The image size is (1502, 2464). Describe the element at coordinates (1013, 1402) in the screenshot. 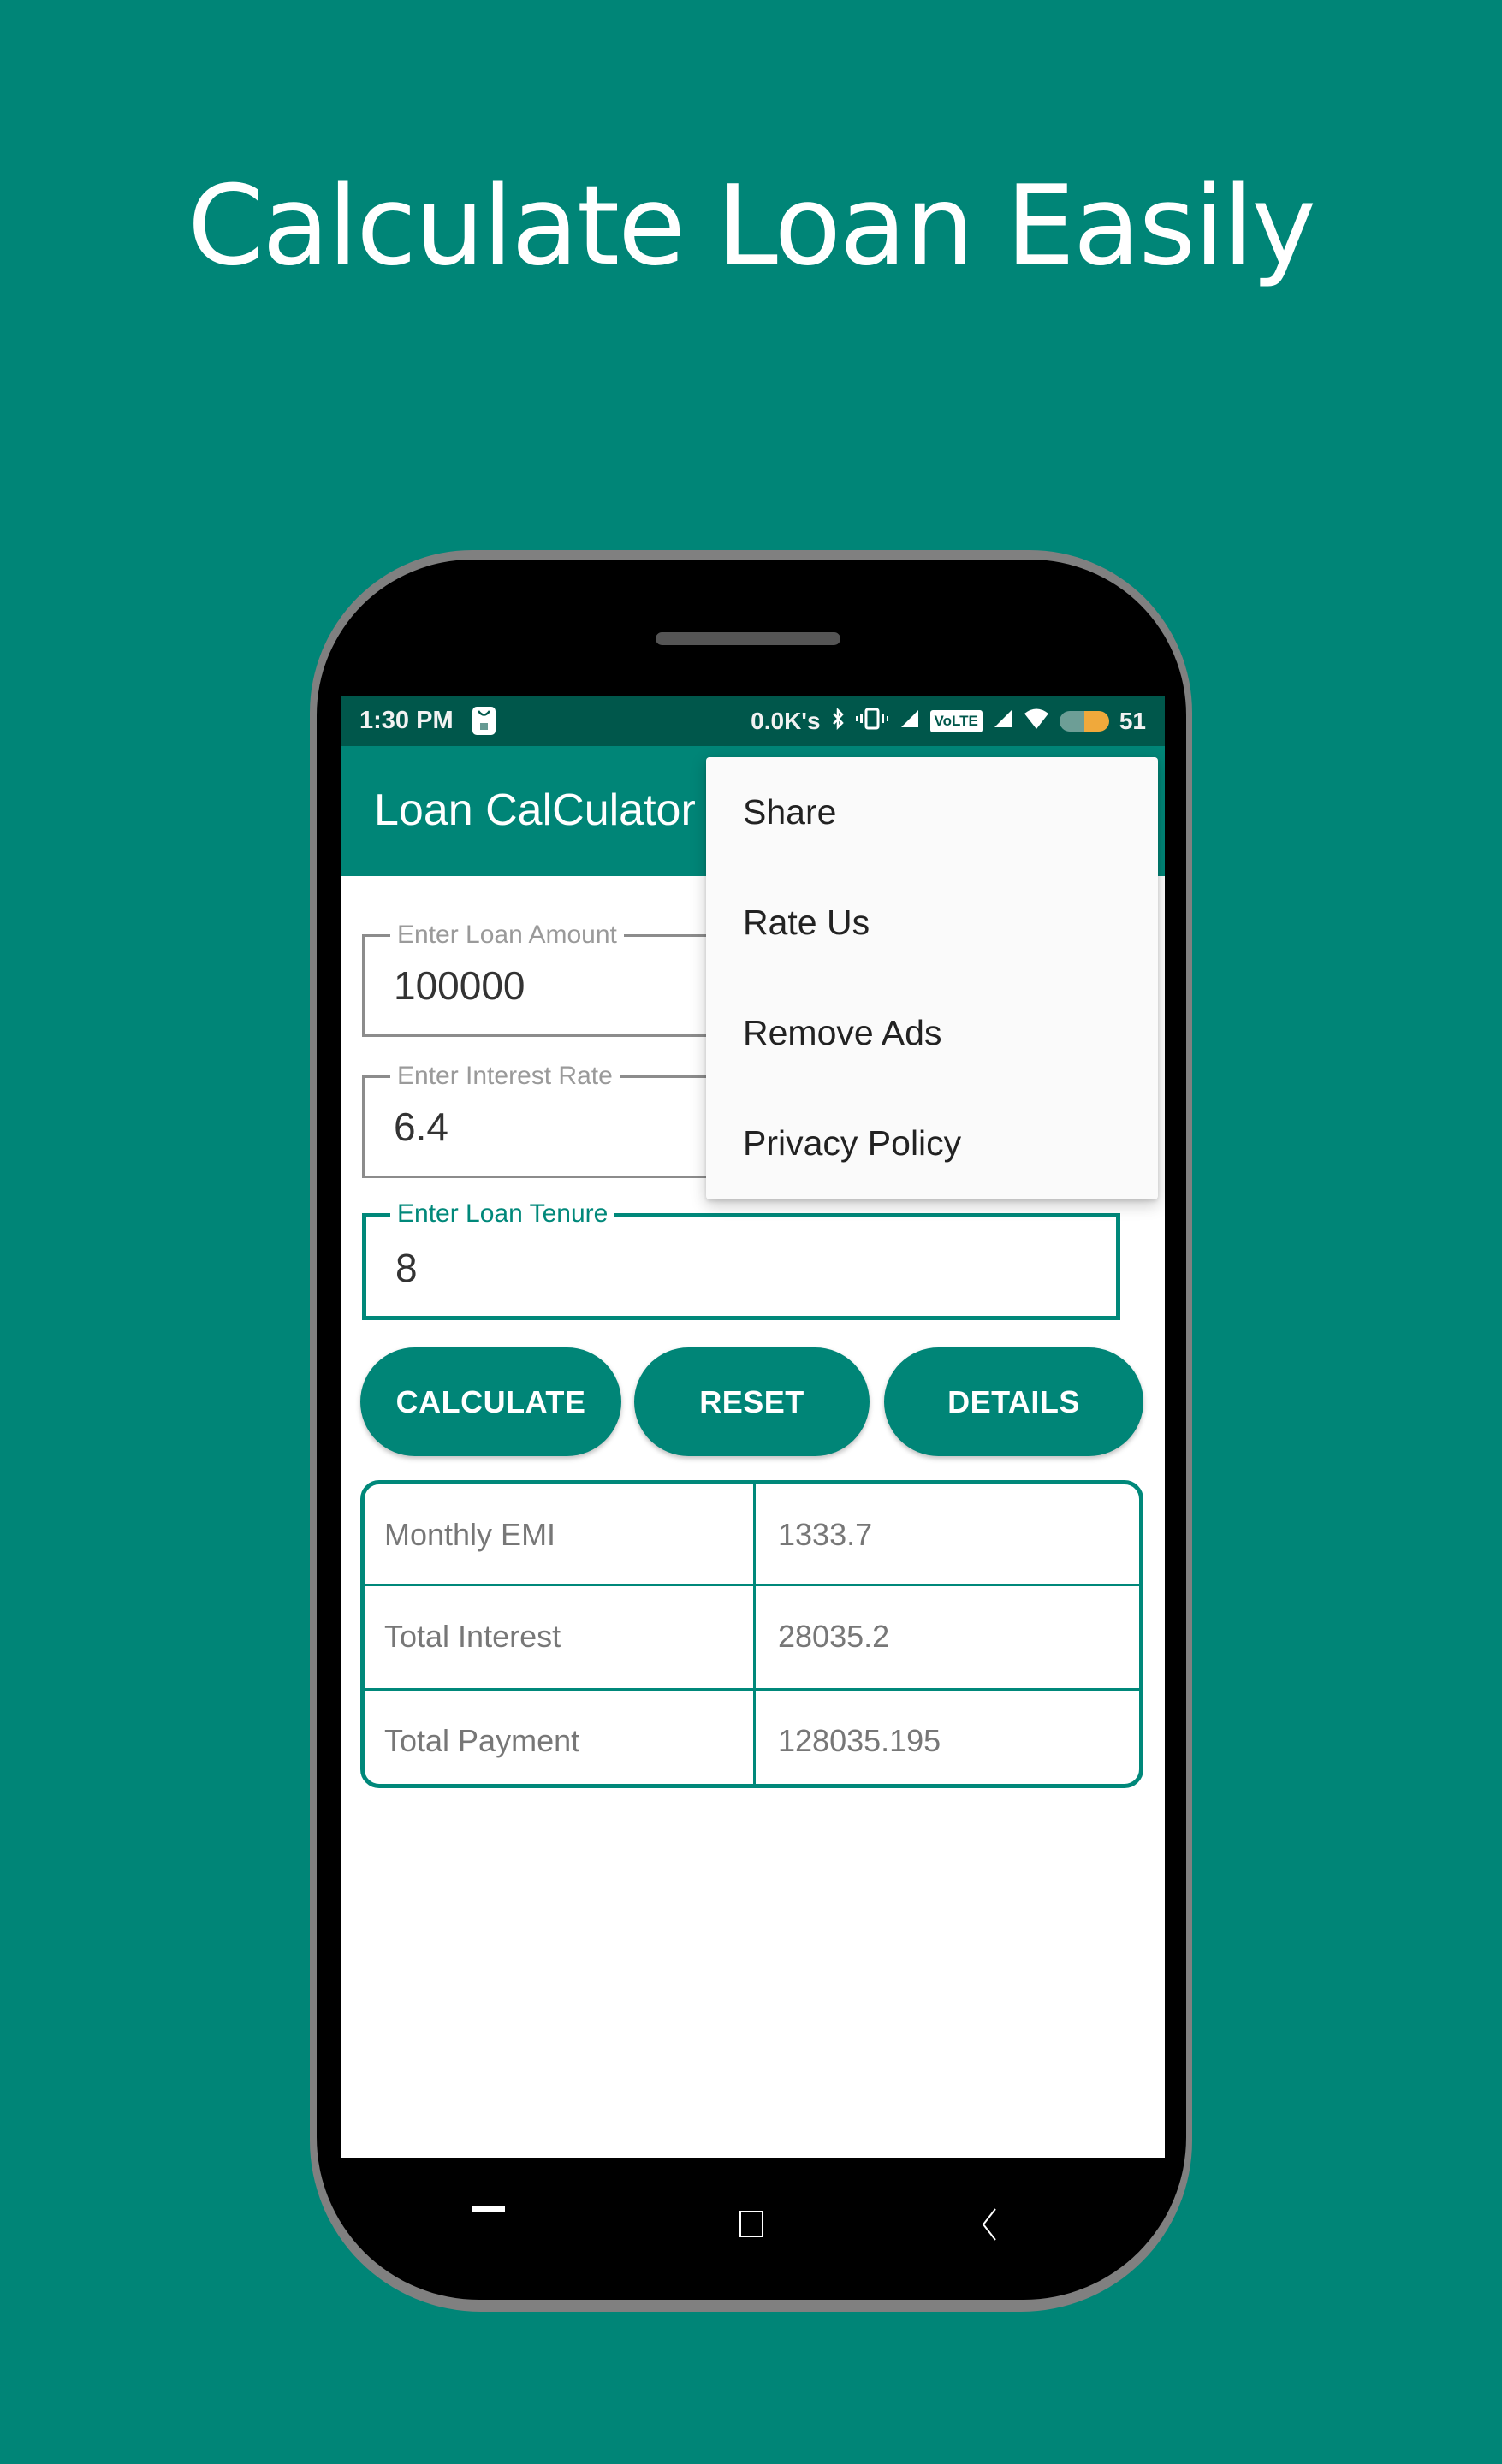

I see `details-button: DETAILS` at that location.